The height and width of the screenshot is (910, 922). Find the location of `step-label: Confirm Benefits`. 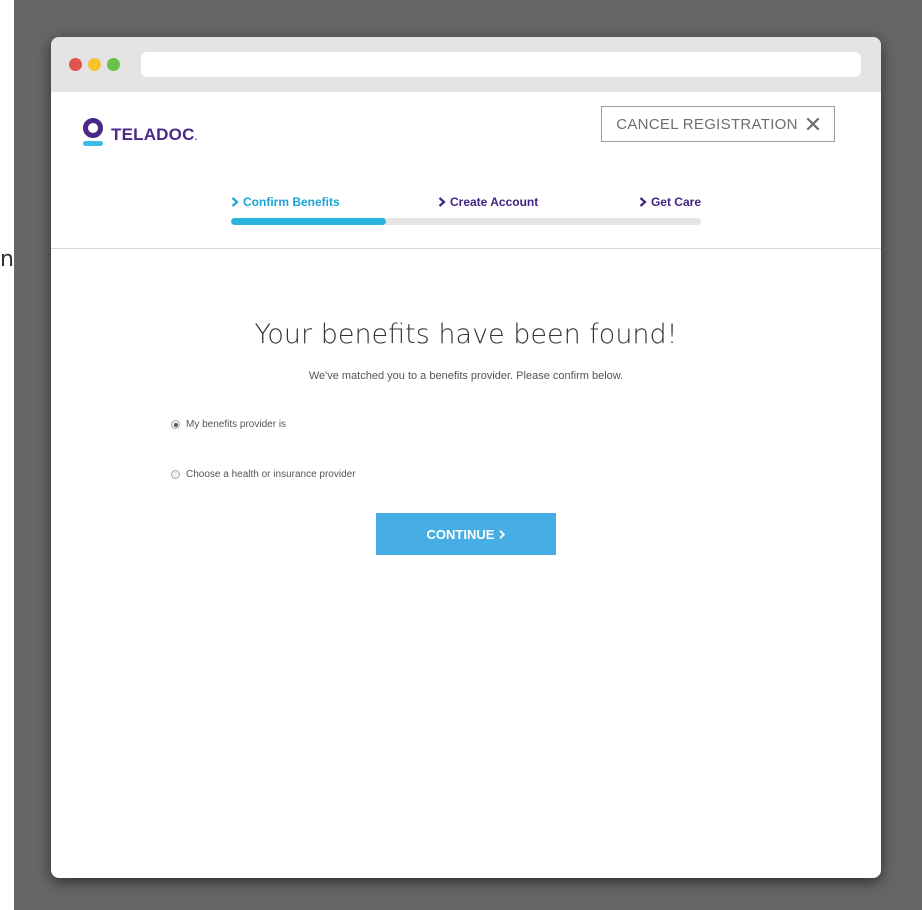

step-label: Confirm Benefits is located at coordinates (291, 202).